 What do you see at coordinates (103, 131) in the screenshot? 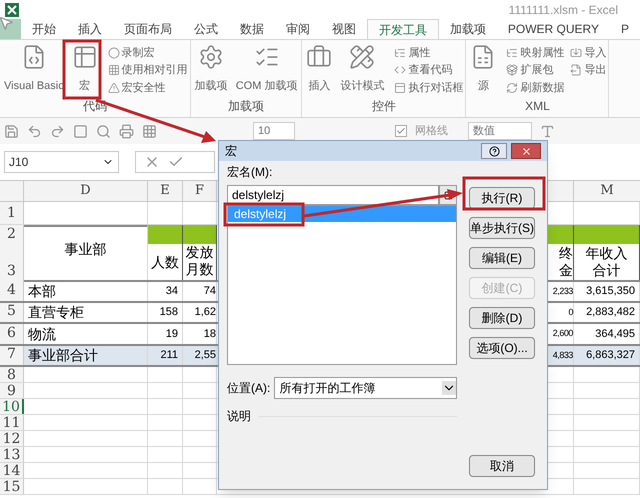
I see `search-icon` at bounding box center [103, 131].